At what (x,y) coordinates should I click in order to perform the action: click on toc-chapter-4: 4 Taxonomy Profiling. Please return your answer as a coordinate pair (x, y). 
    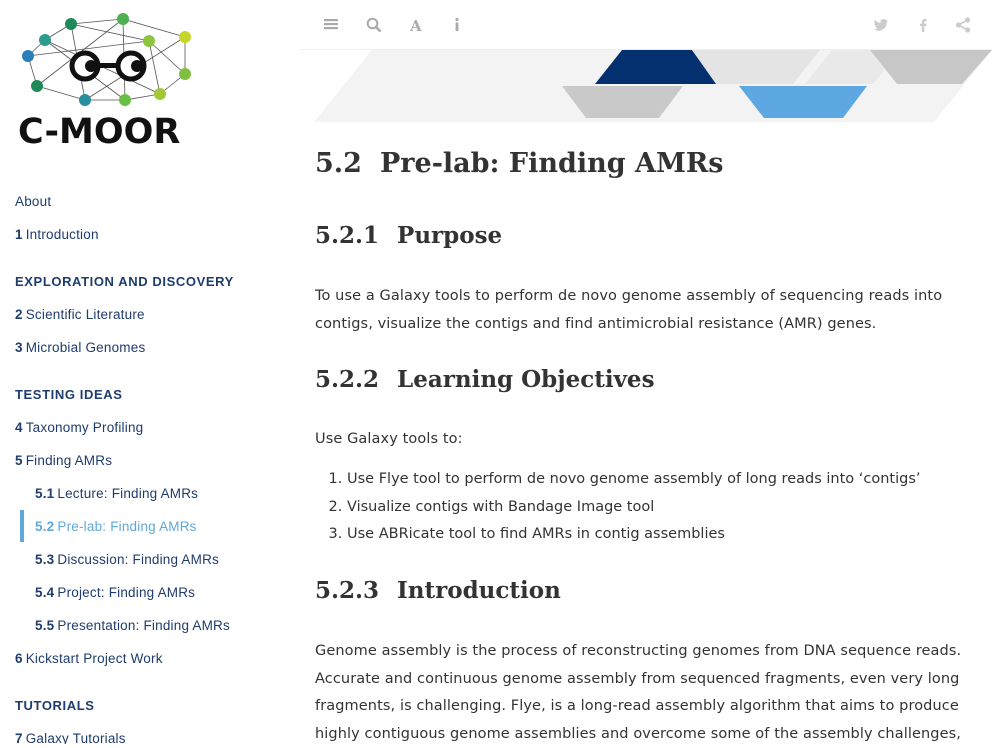
    Looking at the image, I should click on (79, 427).